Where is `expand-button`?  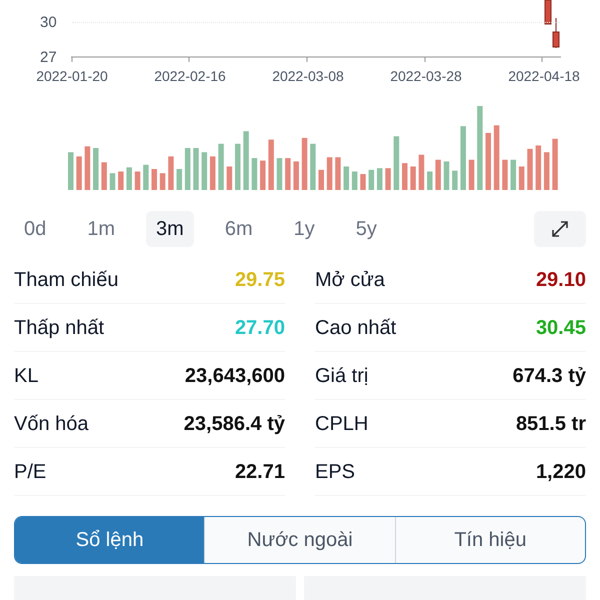 expand-button is located at coordinates (560, 229).